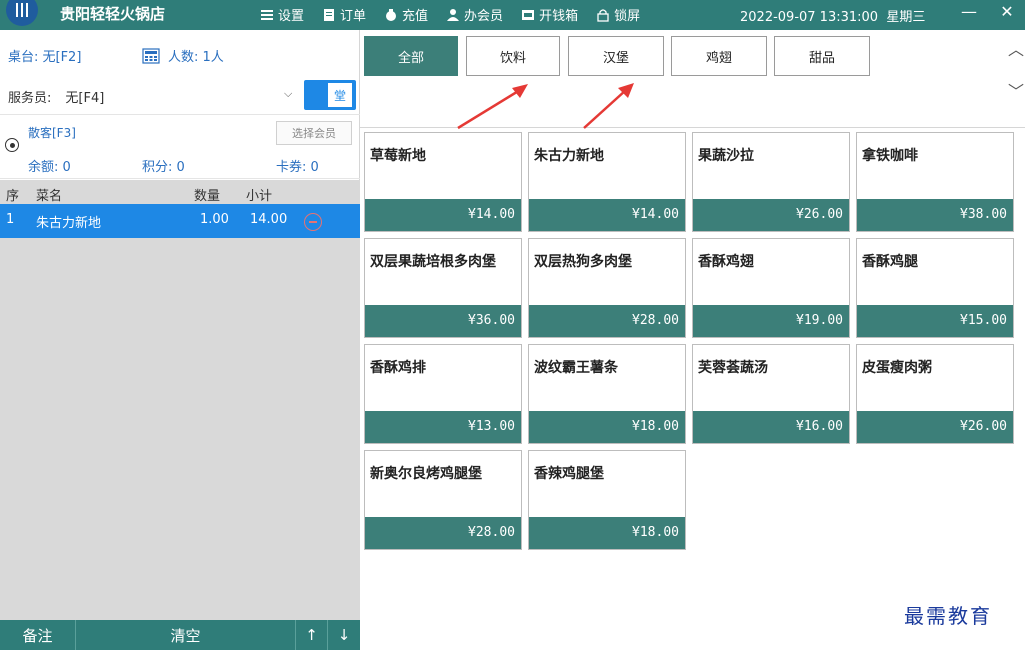 Image resolution: width=1025 pixels, height=650 pixels. What do you see at coordinates (151, 55) in the screenshot?
I see `keypad-icon` at bounding box center [151, 55].